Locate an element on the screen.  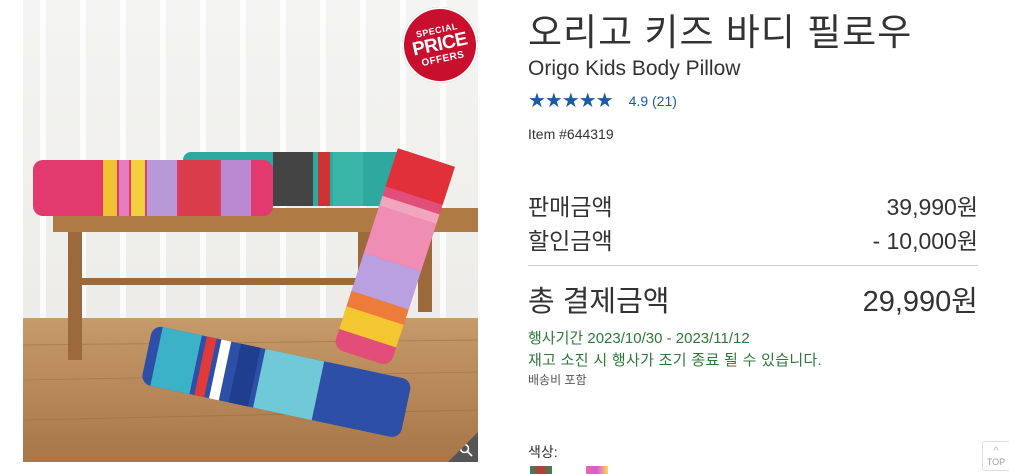
product-title-english: Origo Kids Body Pillow is located at coordinates (634, 68).